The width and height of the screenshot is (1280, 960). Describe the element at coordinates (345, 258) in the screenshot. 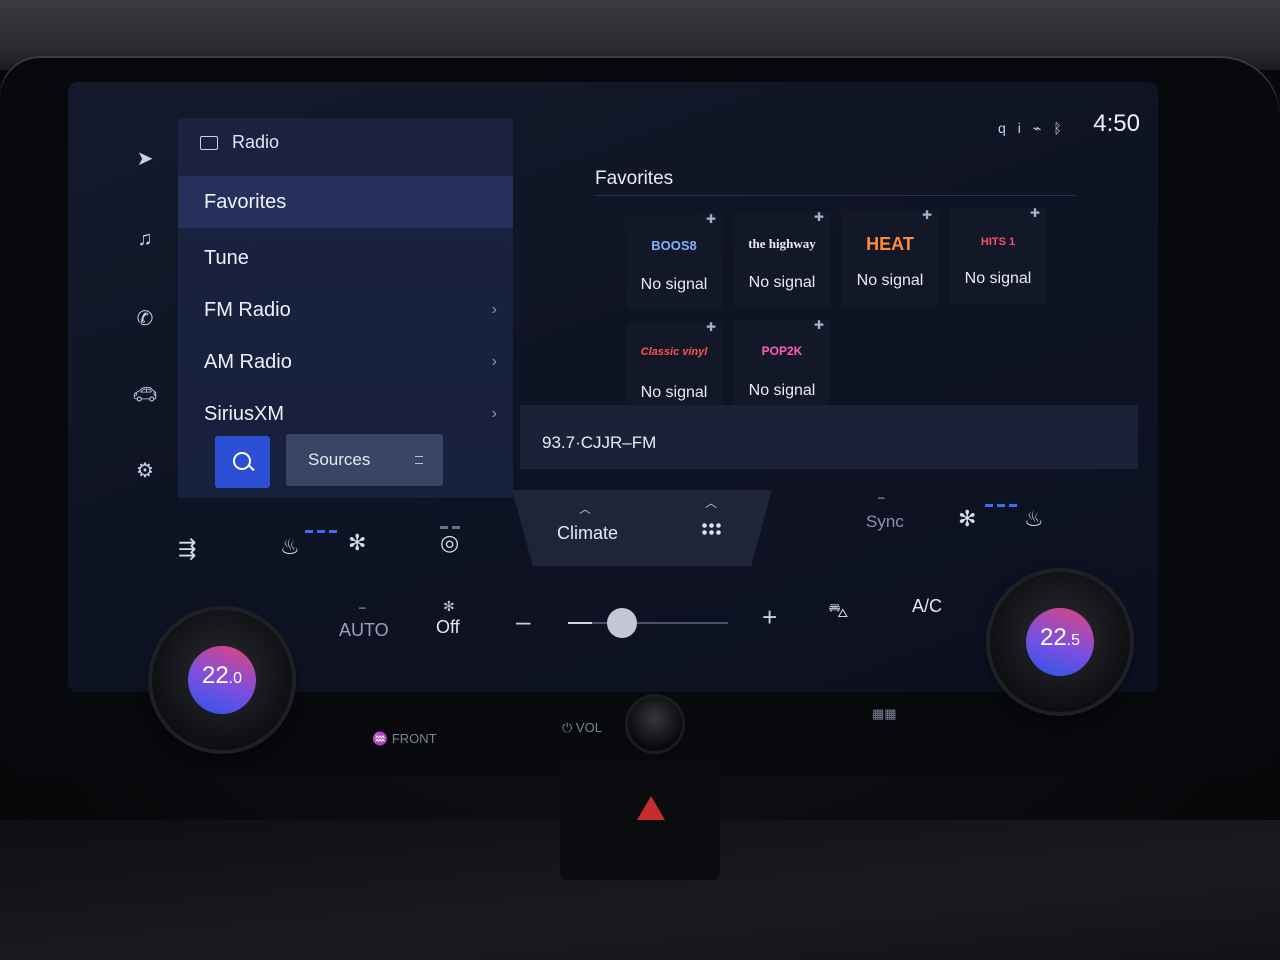

I see `menu-item-tune: Tune` at that location.